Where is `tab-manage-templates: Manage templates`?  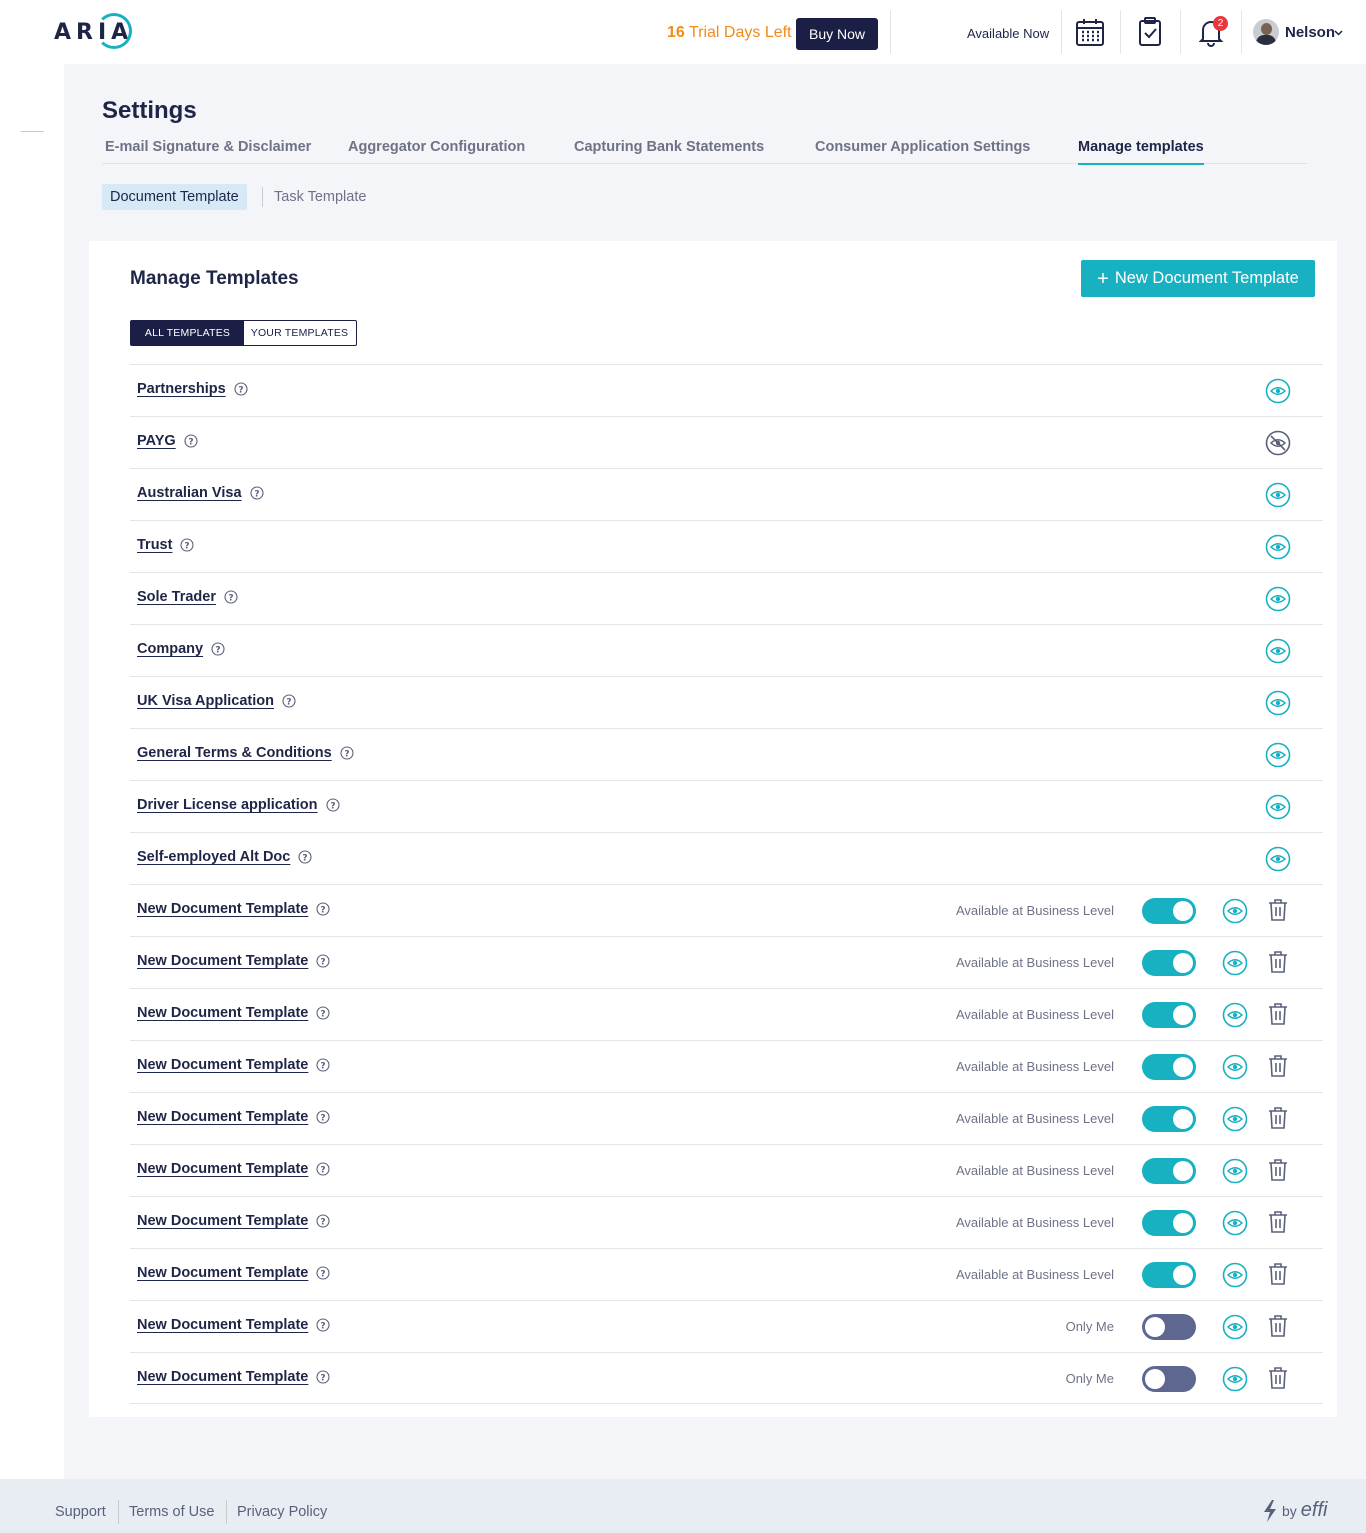
tab-manage-templates: Manage templates is located at coordinates (1141, 152).